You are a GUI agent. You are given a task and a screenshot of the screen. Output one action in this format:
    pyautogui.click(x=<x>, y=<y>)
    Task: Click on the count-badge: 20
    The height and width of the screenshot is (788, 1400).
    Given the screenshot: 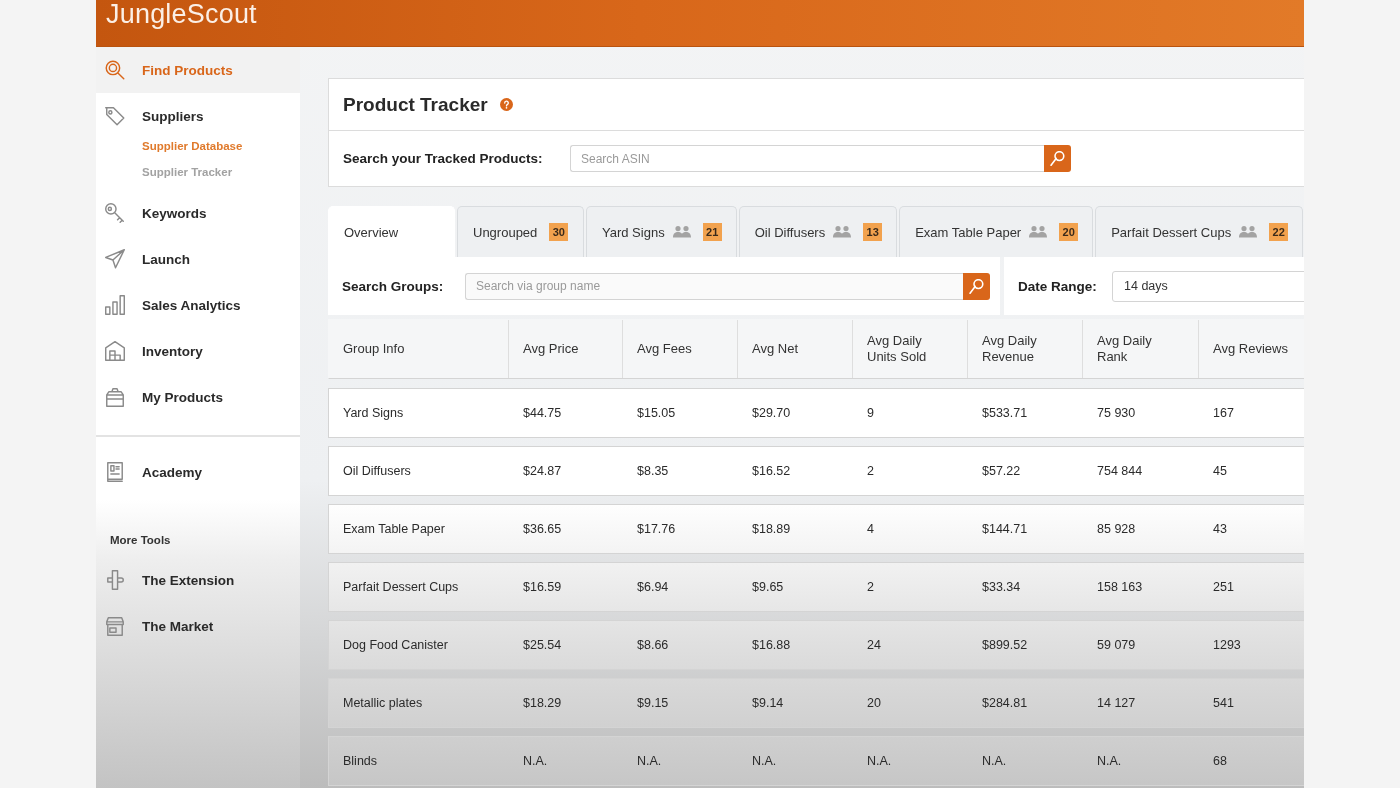 What is the action you would take?
    pyautogui.click(x=1069, y=232)
    